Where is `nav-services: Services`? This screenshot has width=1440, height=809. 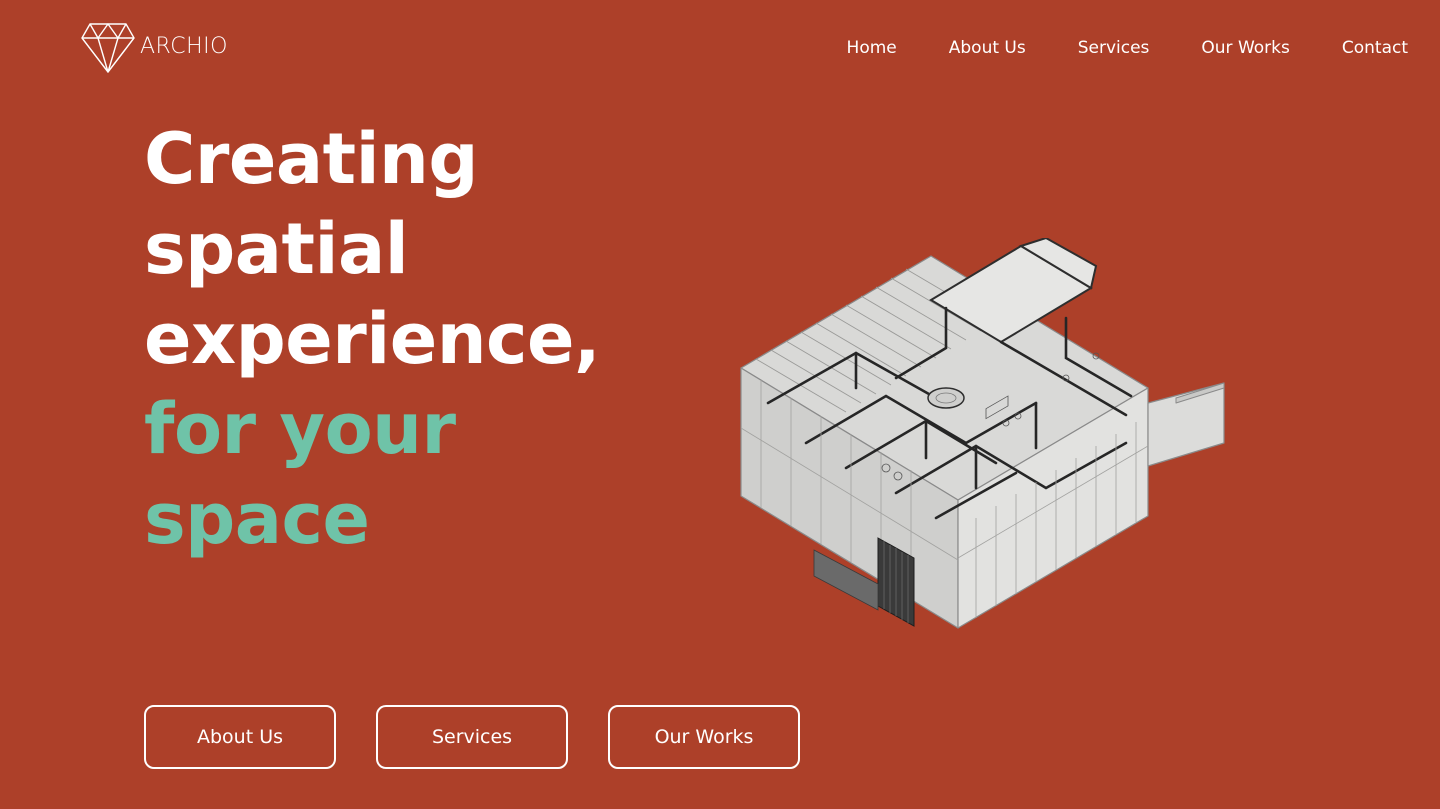
nav-services: Services is located at coordinates (1114, 48).